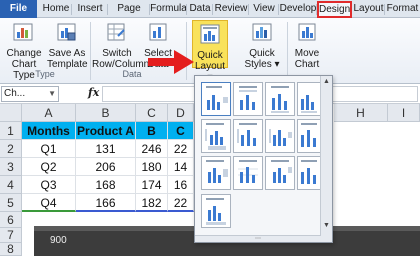 The height and width of the screenshot is (256, 420). Describe the element at coordinates (298, 9) in the screenshot. I see `tab-developer: Develop` at that location.